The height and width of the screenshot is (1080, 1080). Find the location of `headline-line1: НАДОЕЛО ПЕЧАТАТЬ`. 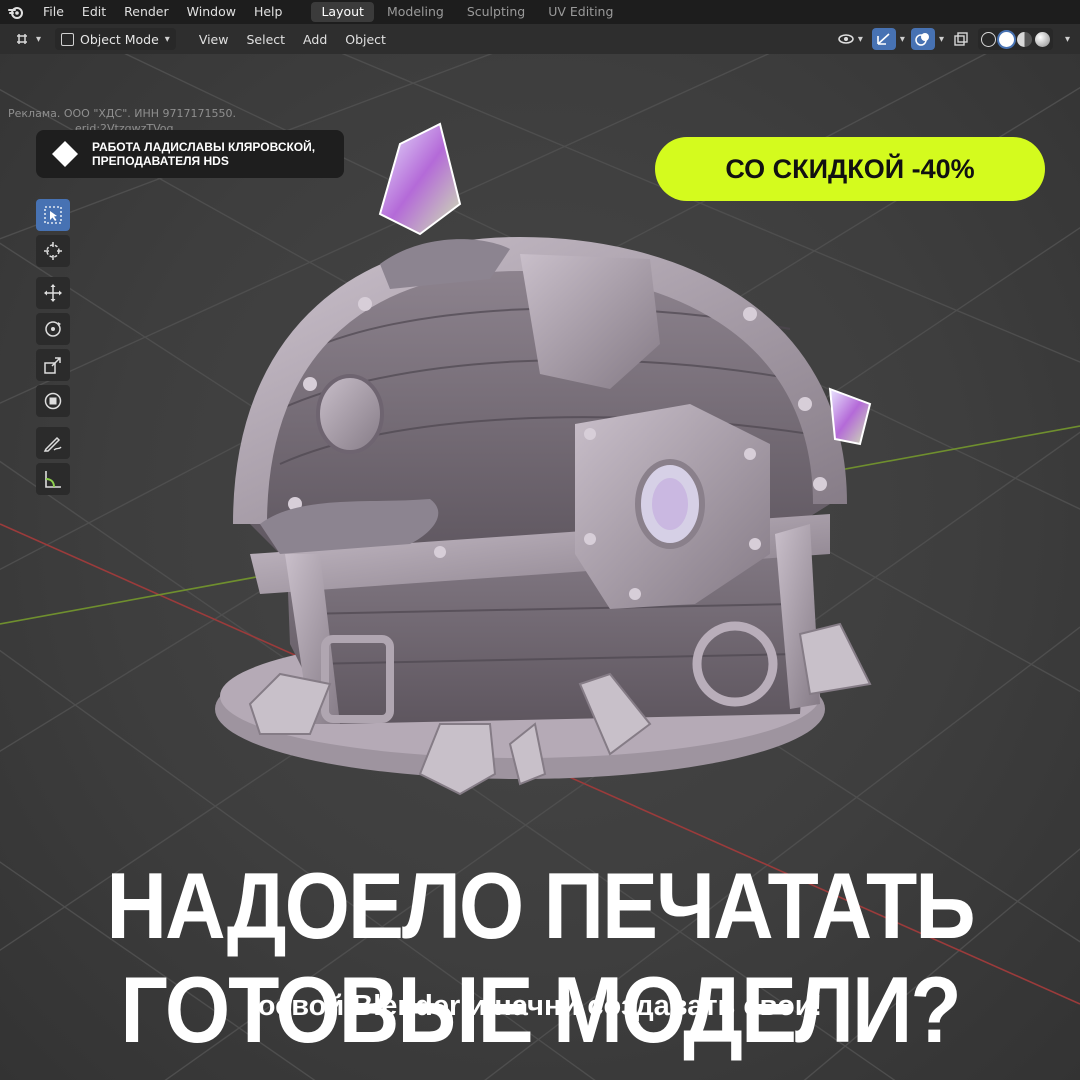

headline-line1: НАДОЕЛО ПЕЧАТАТЬ is located at coordinates (540, 905).